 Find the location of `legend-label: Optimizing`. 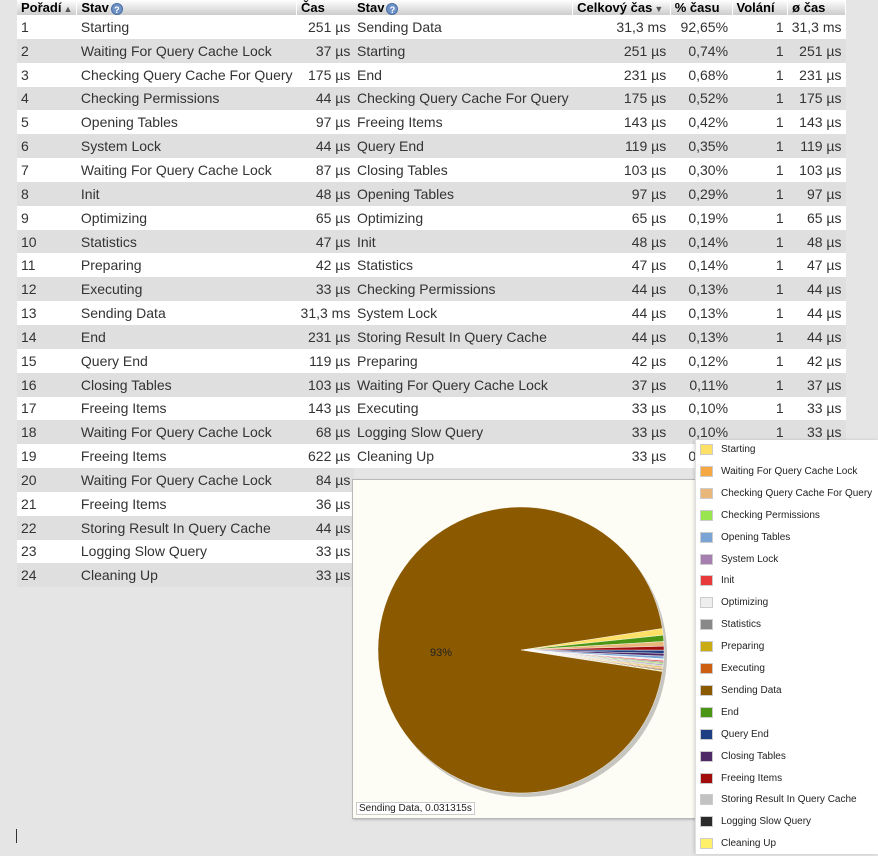

legend-label: Optimizing is located at coordinates (745, 603).